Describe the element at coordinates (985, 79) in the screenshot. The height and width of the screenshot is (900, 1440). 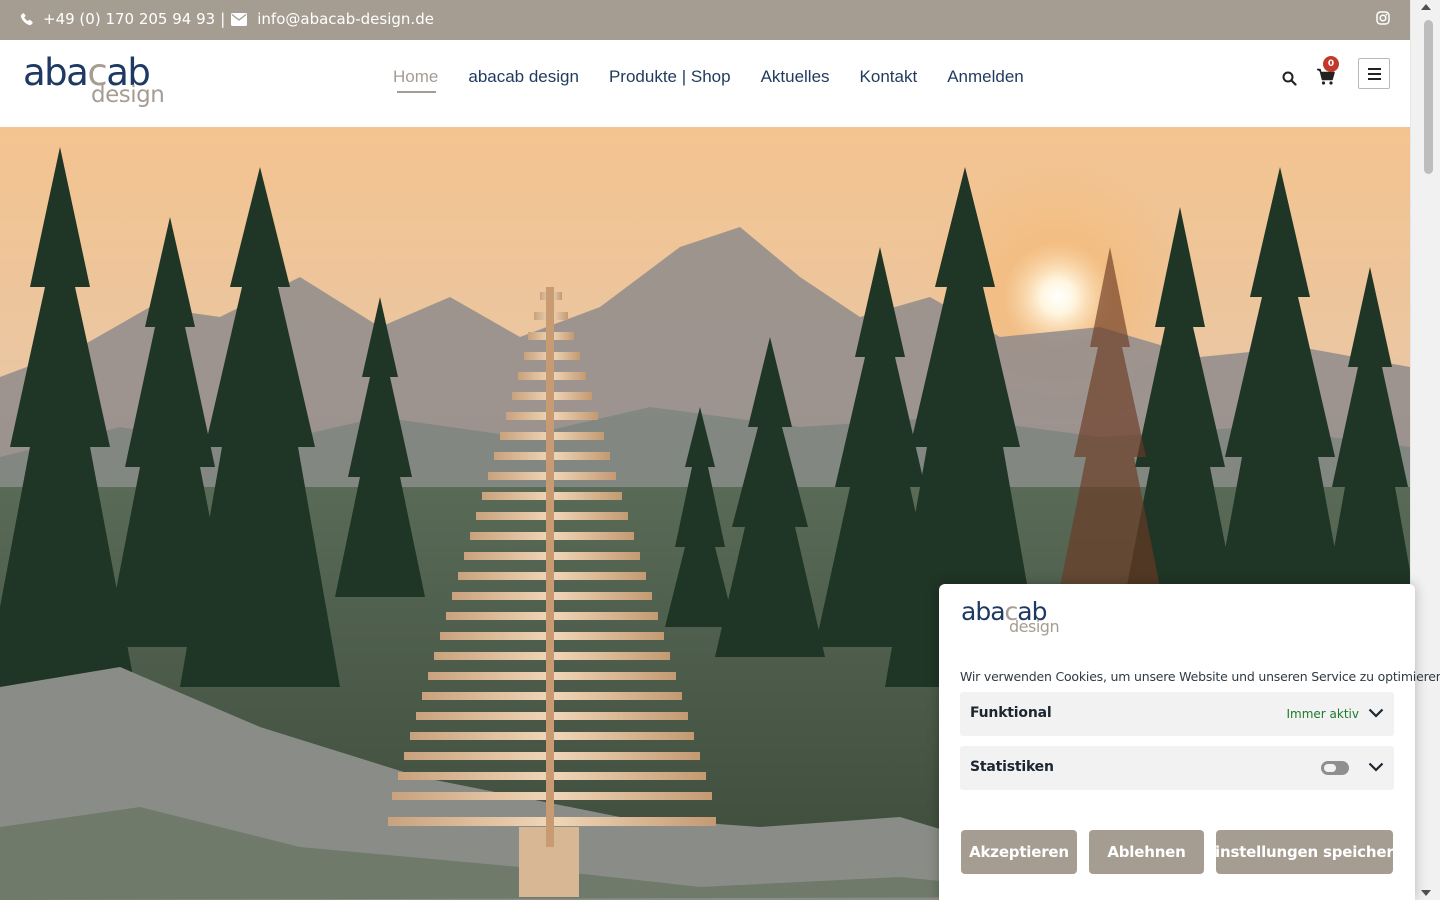
I see `nav-anmelden: Anmelden` at that location.